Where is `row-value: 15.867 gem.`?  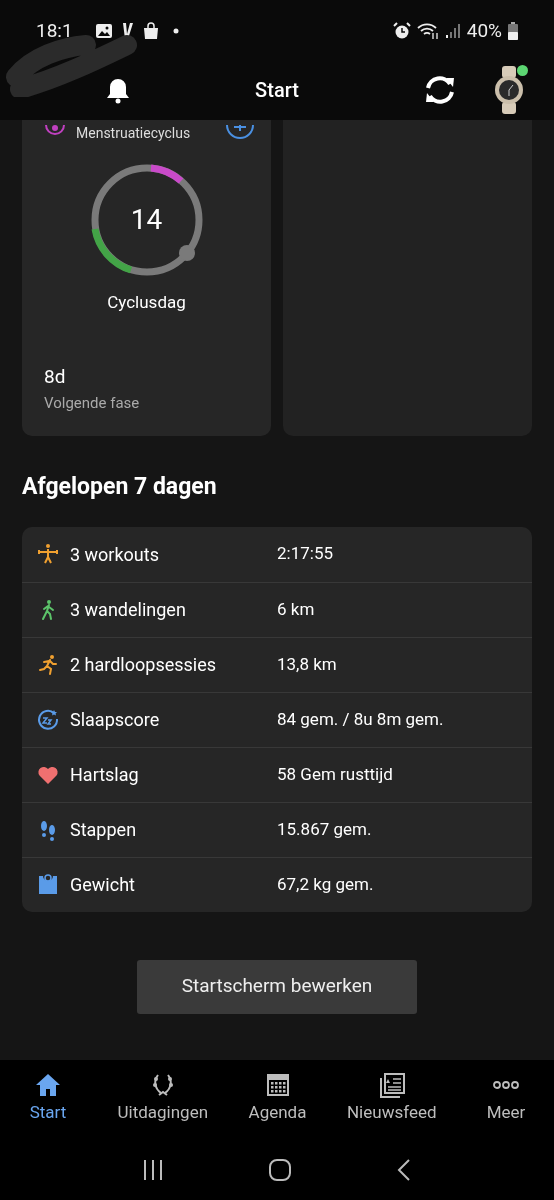 row-value: 15.867 gem. is located at coordinates (324, 829).